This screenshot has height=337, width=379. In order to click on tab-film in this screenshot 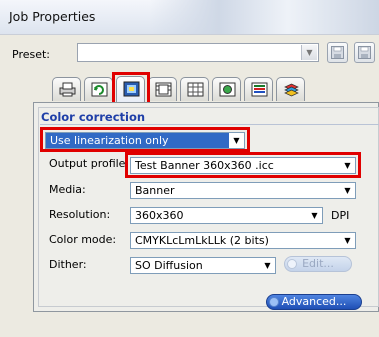, I will do `click(162, 89)`.